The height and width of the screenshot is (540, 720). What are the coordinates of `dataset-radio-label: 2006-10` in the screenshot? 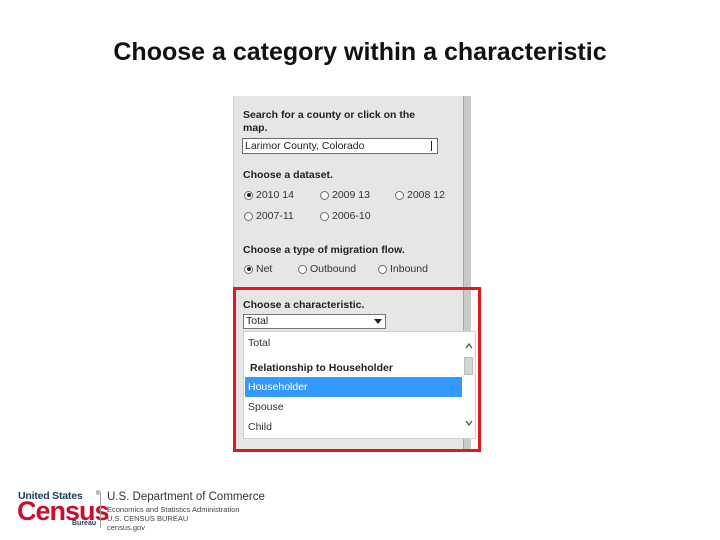 It's located at (351, 216).